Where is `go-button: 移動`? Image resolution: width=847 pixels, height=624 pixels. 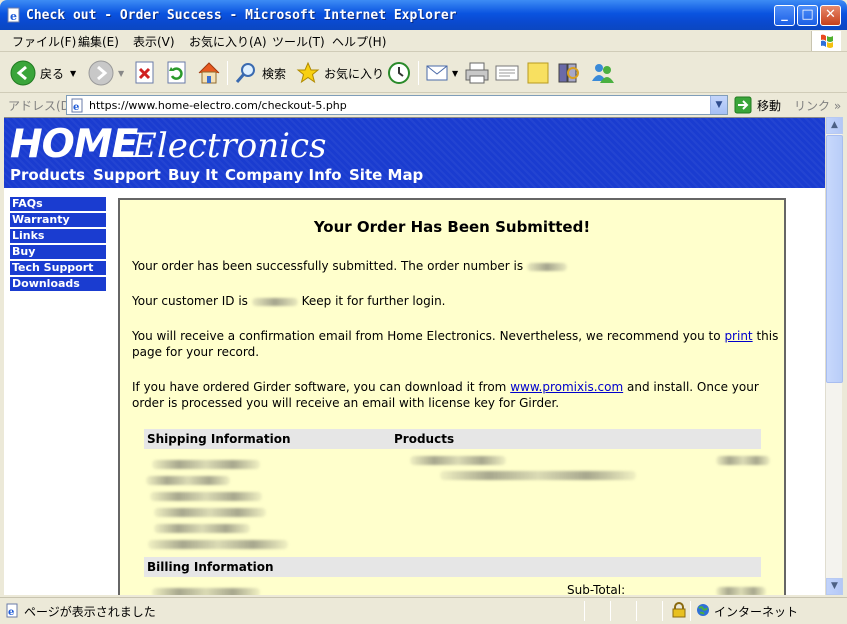
go-button: 移動 is located at coordinates (757, 105).